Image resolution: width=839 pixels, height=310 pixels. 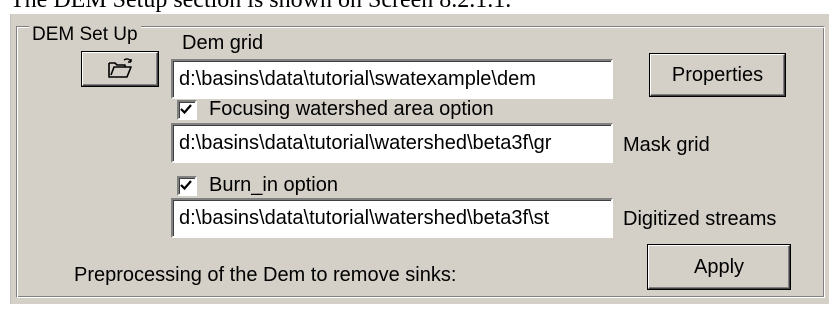 I want to click on focusing-option-checkbox, so click(x=187, y=109).